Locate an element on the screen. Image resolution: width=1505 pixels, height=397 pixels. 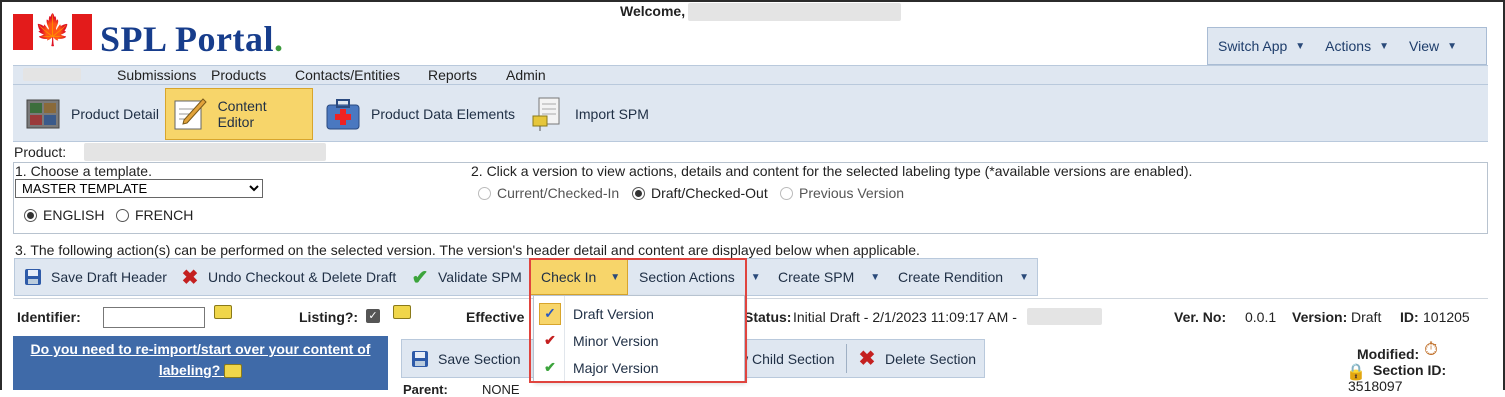
welcome-text: Welcome, is located at coordinates (652, 11).